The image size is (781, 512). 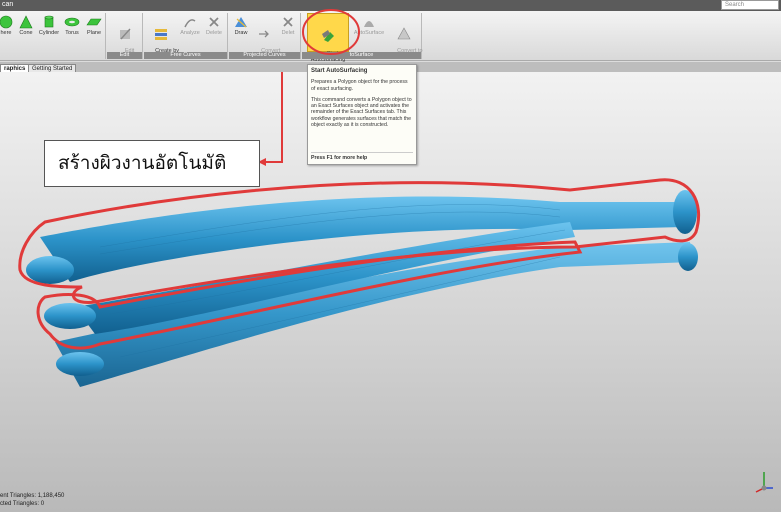 I want to click on cylinder-button: Cylinder, so click(x=49, y=25).